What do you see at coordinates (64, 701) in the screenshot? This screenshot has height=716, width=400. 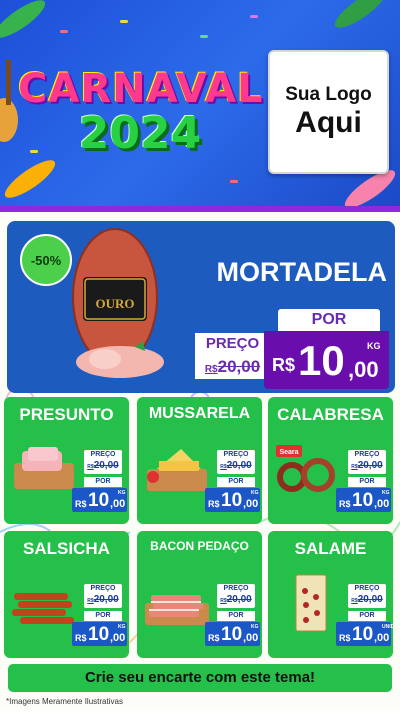 I see `disclaimer-note: *Imagens Meramente Ilustrativas` at bounding box center [64, 701].